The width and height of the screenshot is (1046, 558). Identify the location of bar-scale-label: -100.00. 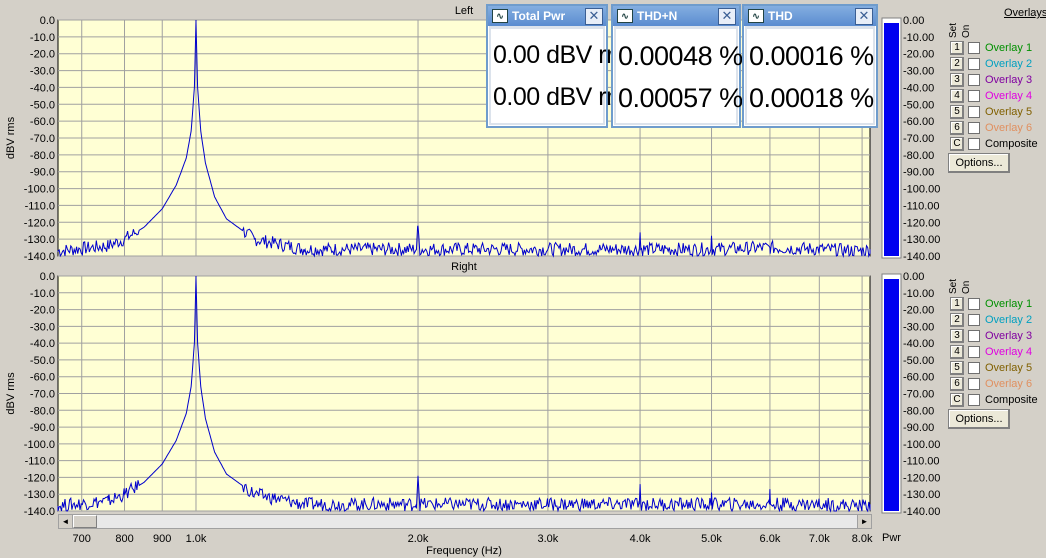
(921, 445).